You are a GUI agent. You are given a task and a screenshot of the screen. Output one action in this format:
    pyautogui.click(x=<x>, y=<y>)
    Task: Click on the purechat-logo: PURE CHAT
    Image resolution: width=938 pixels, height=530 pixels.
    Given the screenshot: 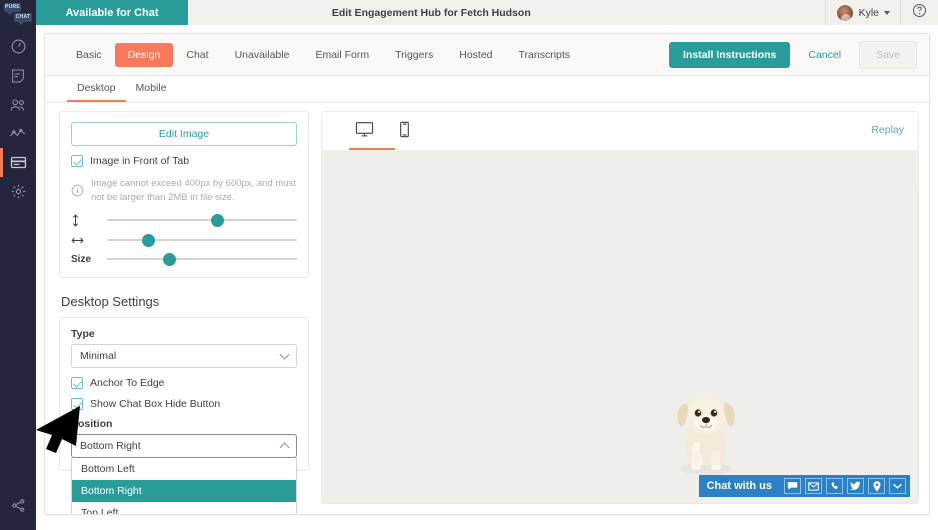 What is the action you would take?
    pyautogui.click(x=18, y=12)
    